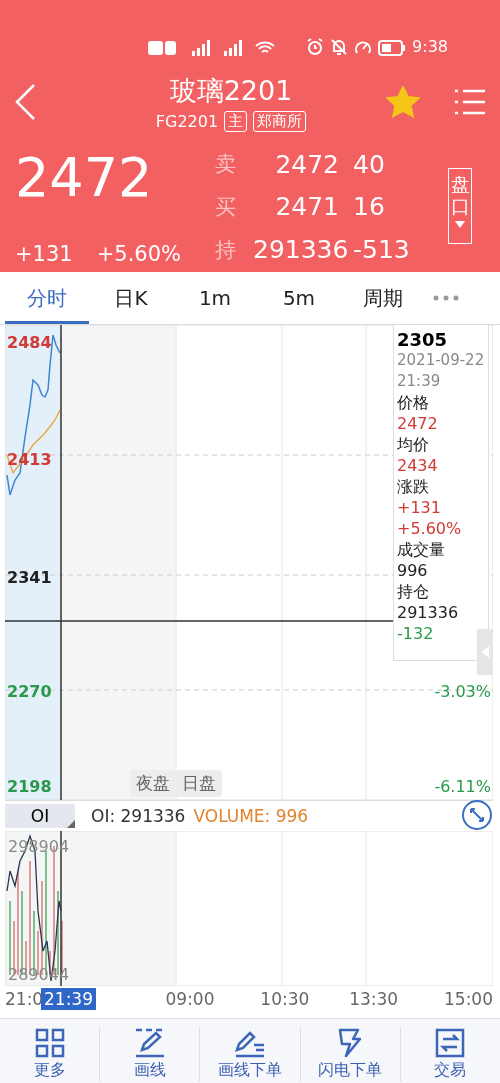  Describe the element at coordinates (315, 47) in the screenshot. I see `alarm-icon` at that location.